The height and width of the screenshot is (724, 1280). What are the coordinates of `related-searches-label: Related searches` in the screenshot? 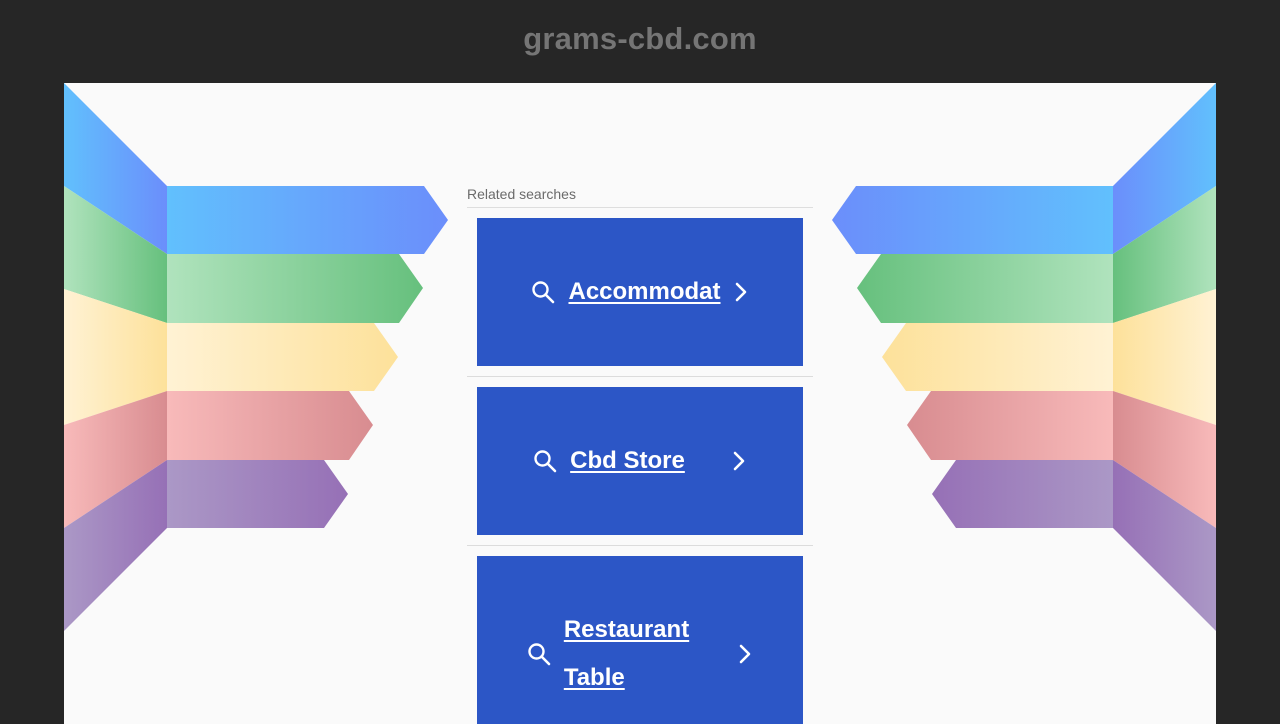 It's located at (521, 194).